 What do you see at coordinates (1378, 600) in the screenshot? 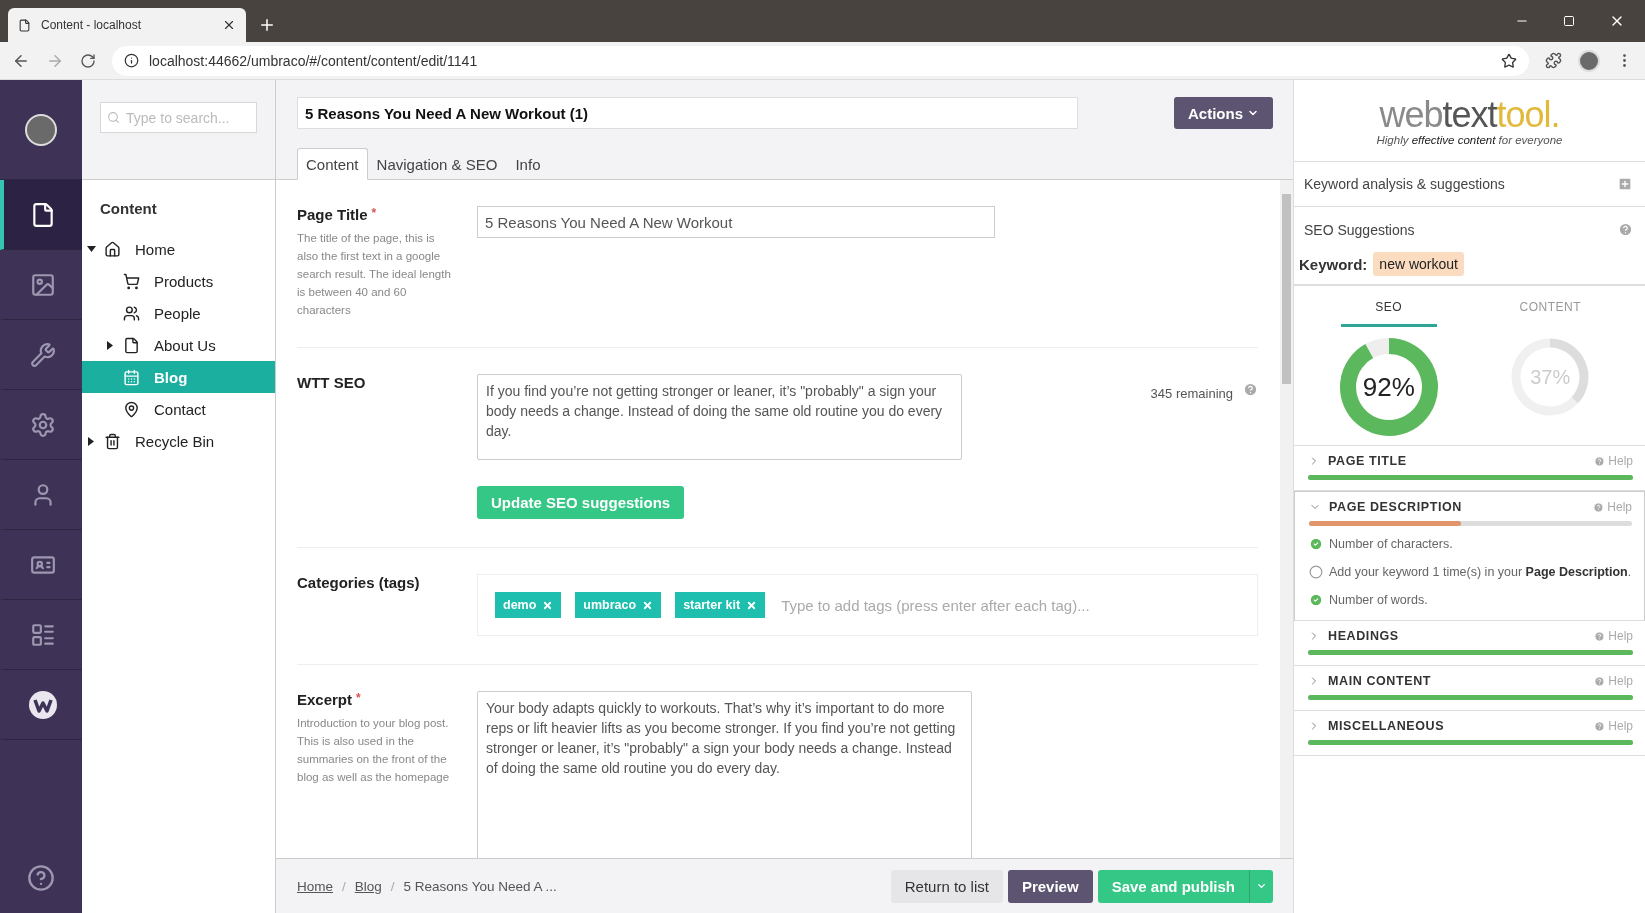
I see `suggestion-text: Number of words.` at bounding box center [1378, 600].